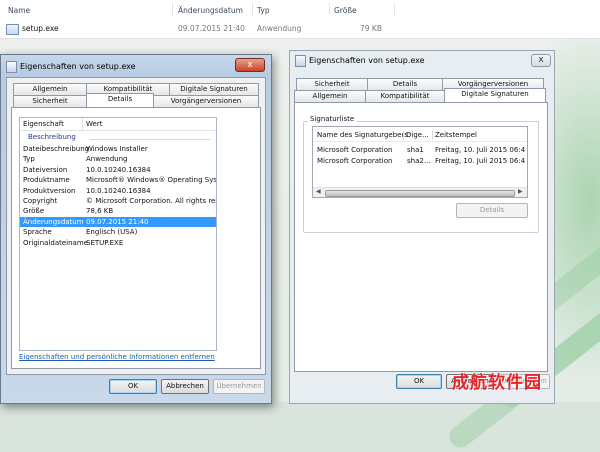  Describe the element at coordinates (107, 159) in the screenshot. I see `property-value: Anwendung` at that location.